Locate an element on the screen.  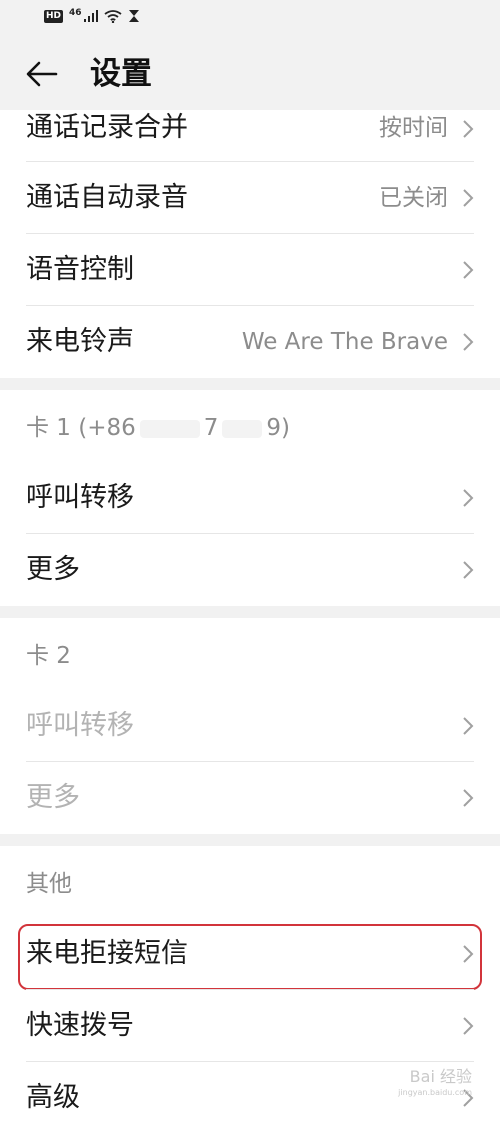
reject-sms-row: 来电拒接短信 is located at coordinates (250, 954).